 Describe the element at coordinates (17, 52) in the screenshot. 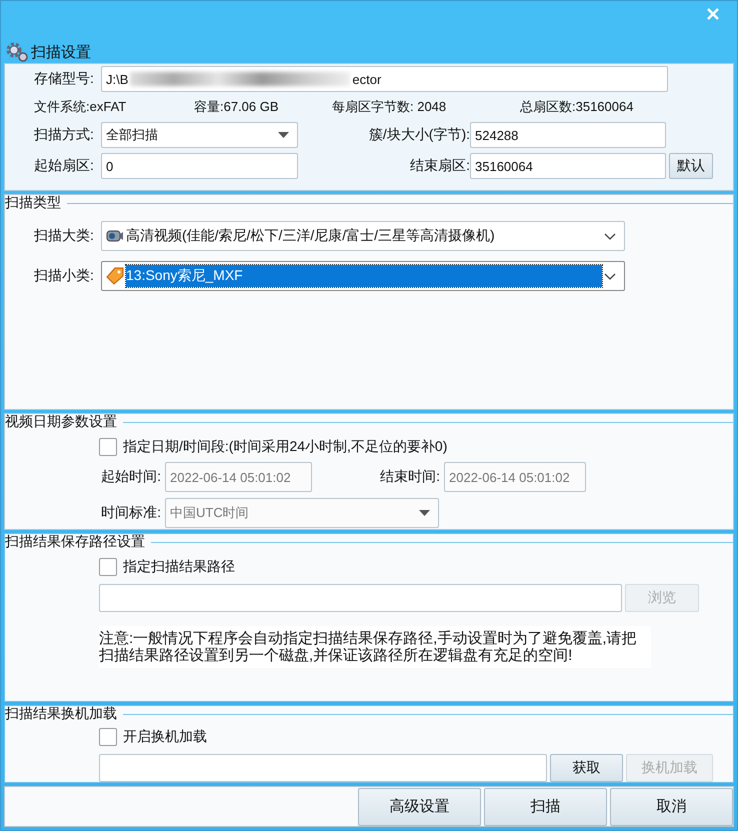

I see `gear-icon` at that location.